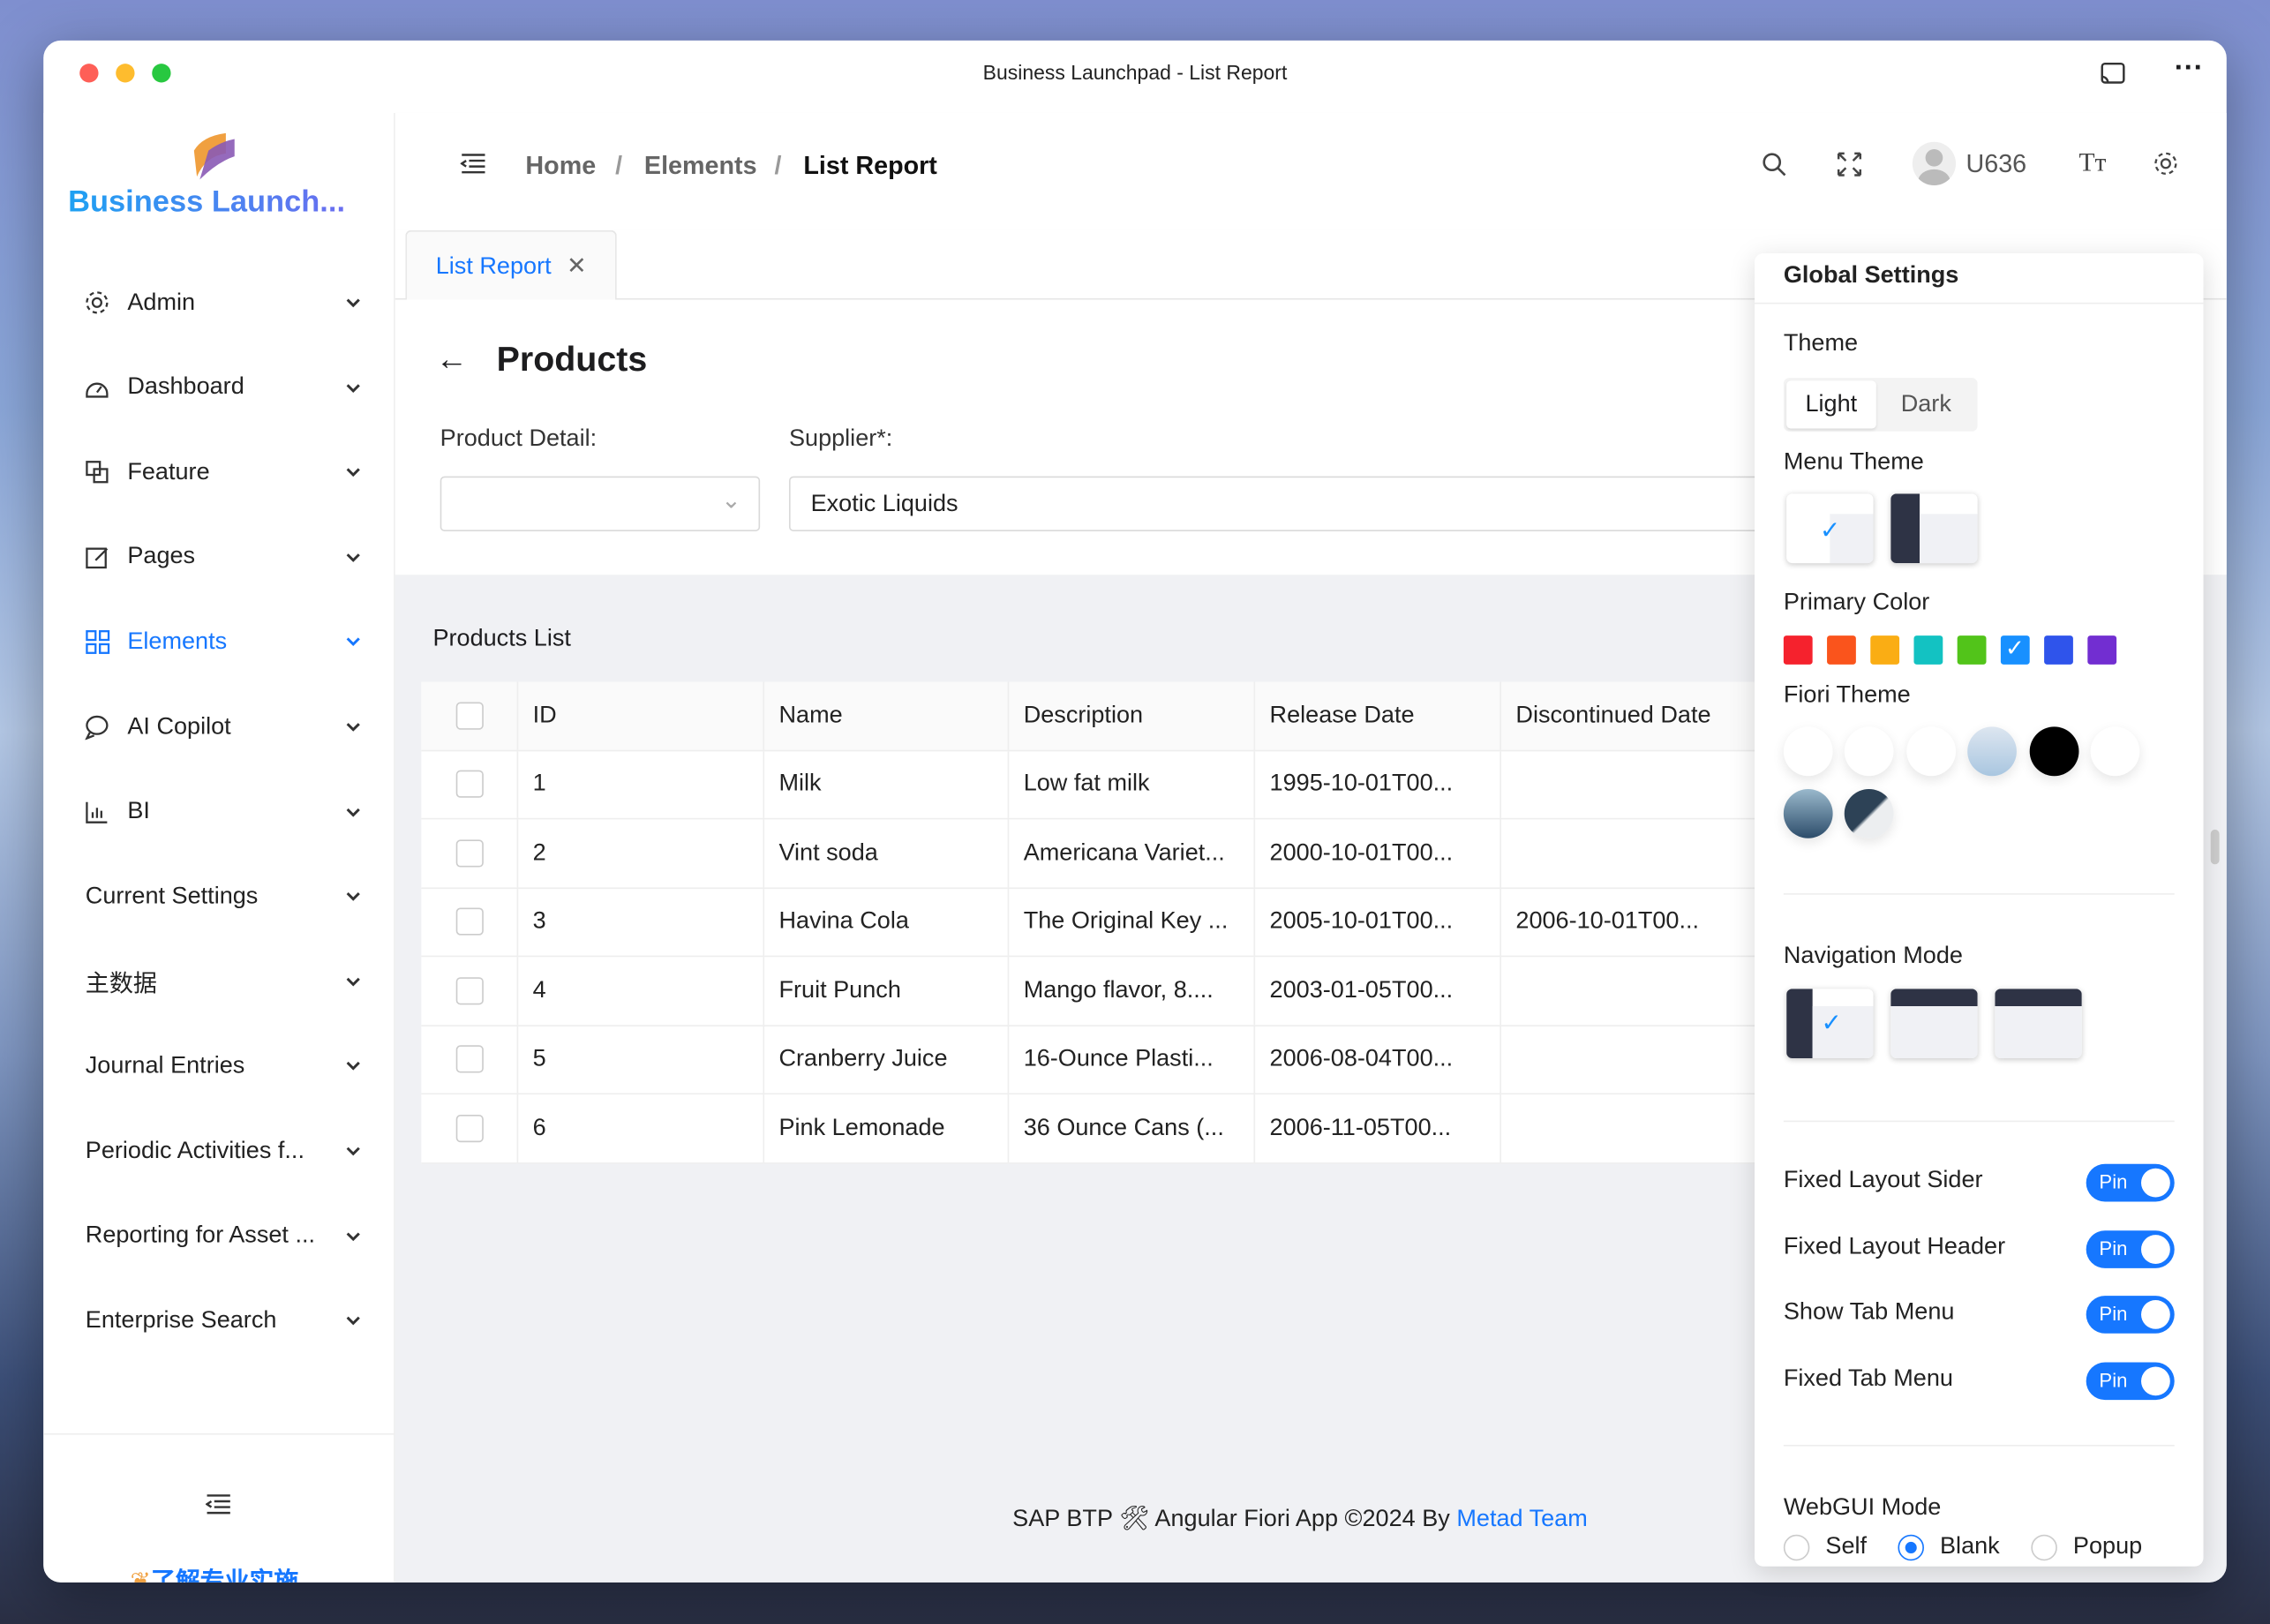 The height and width of the screenshot is (1624, 2270). What do you see at coordinates (2015, 650) in the screenshot?
I see `primary-color-swatch: ✓` at bounding box center [2015, 650].